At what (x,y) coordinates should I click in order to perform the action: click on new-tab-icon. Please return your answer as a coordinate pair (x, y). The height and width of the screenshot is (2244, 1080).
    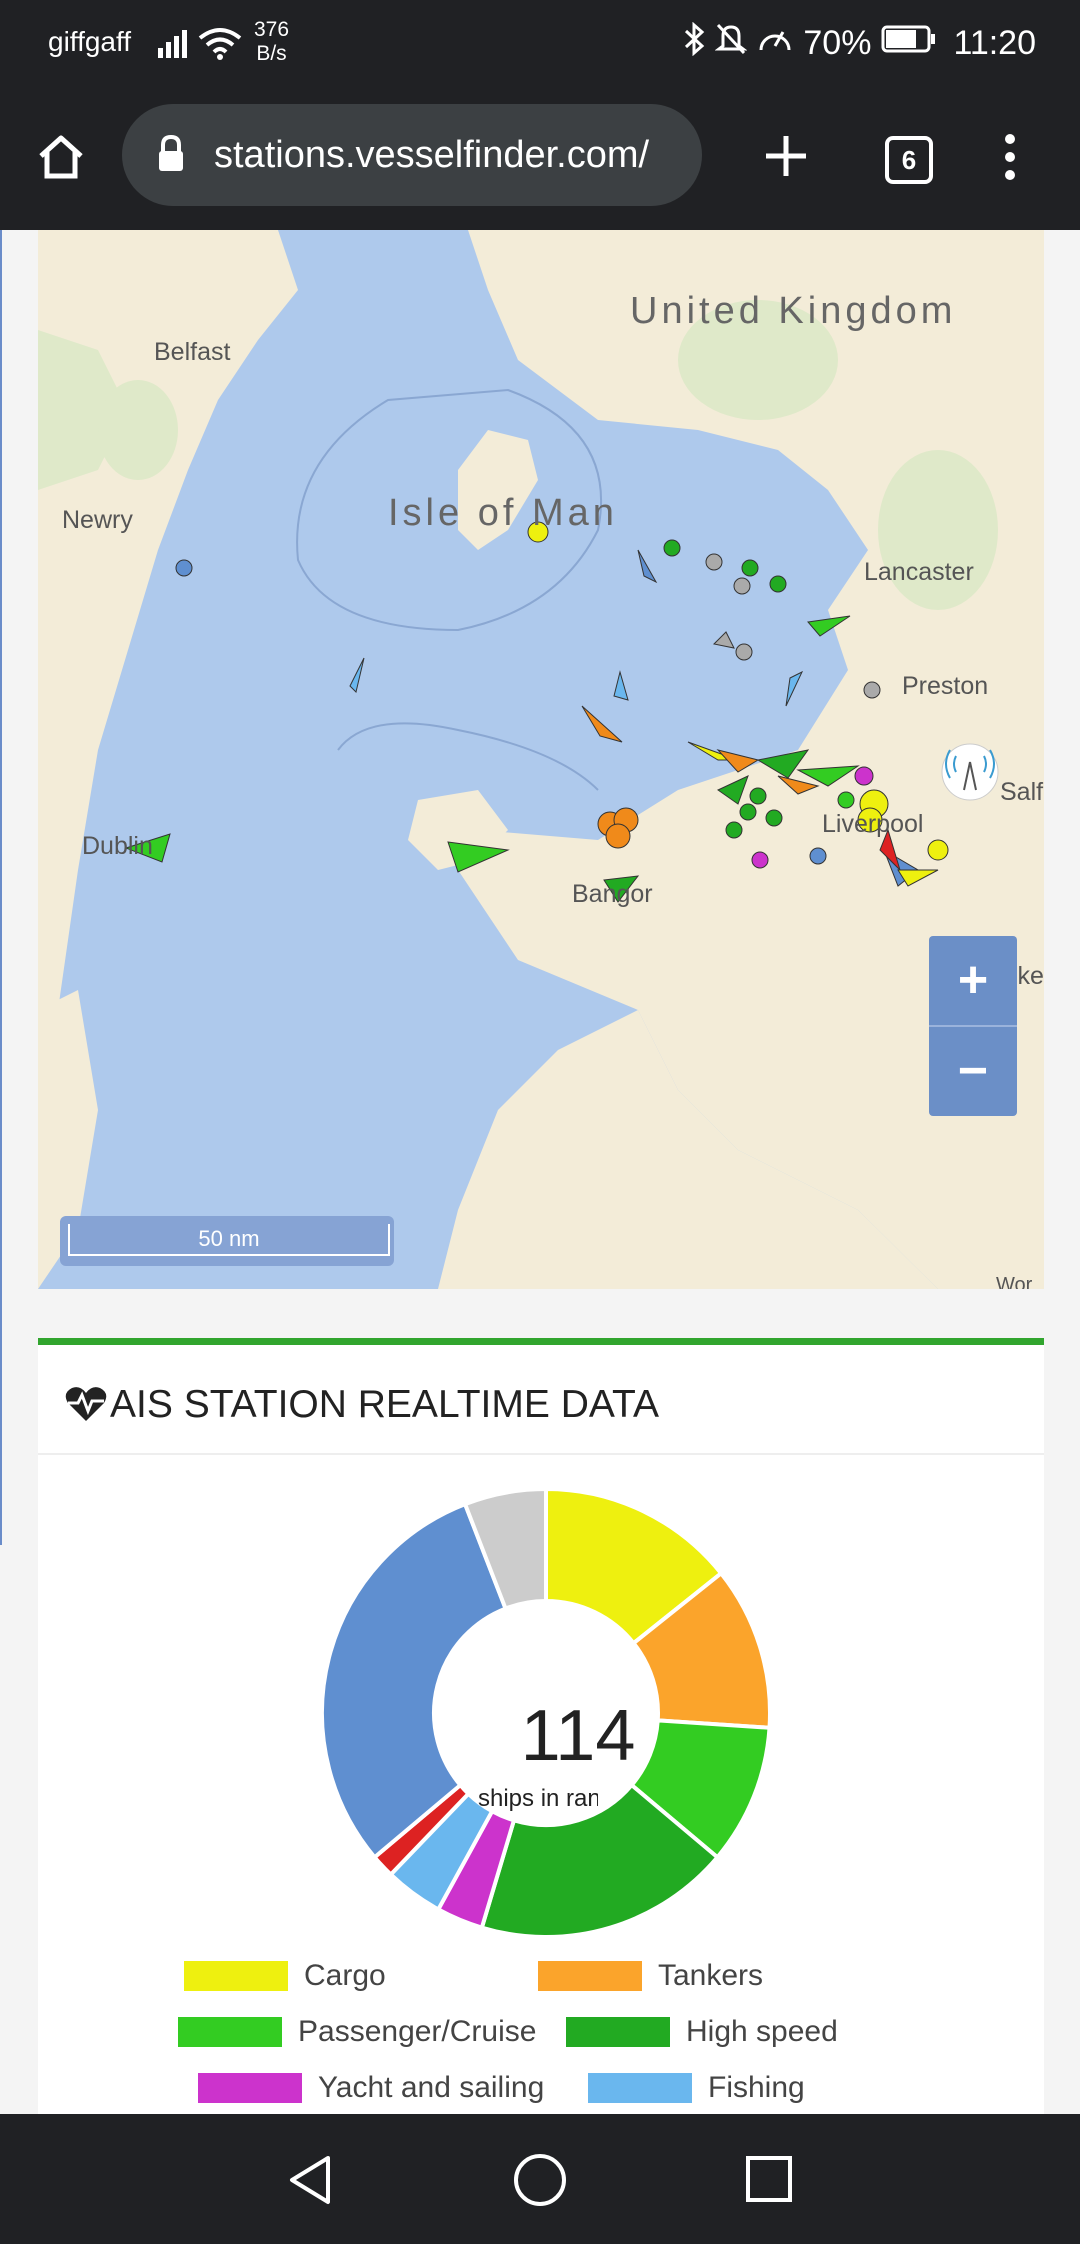
    Looking at the image, I should click on (786, 158).